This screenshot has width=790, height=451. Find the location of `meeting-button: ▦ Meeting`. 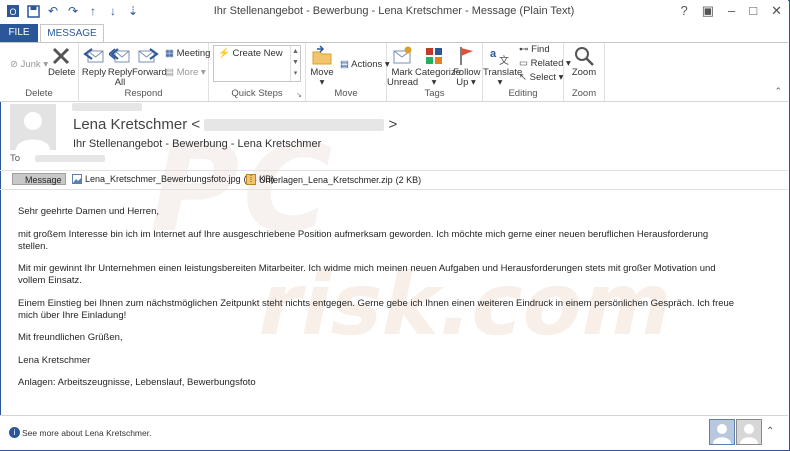

meeting-button: ▦ Meeting is located at coordinates (187, 53).